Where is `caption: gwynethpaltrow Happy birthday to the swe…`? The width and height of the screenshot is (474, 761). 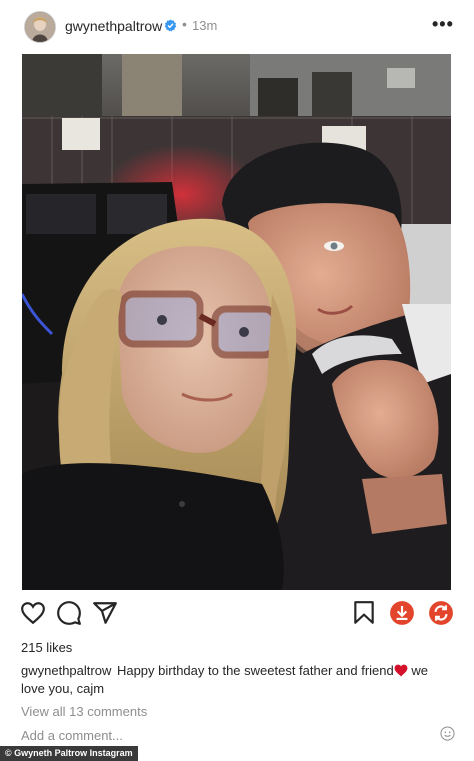 caption: gwynethpaltrow Happy birthday to the swe… is located at coordinates (231, 680).